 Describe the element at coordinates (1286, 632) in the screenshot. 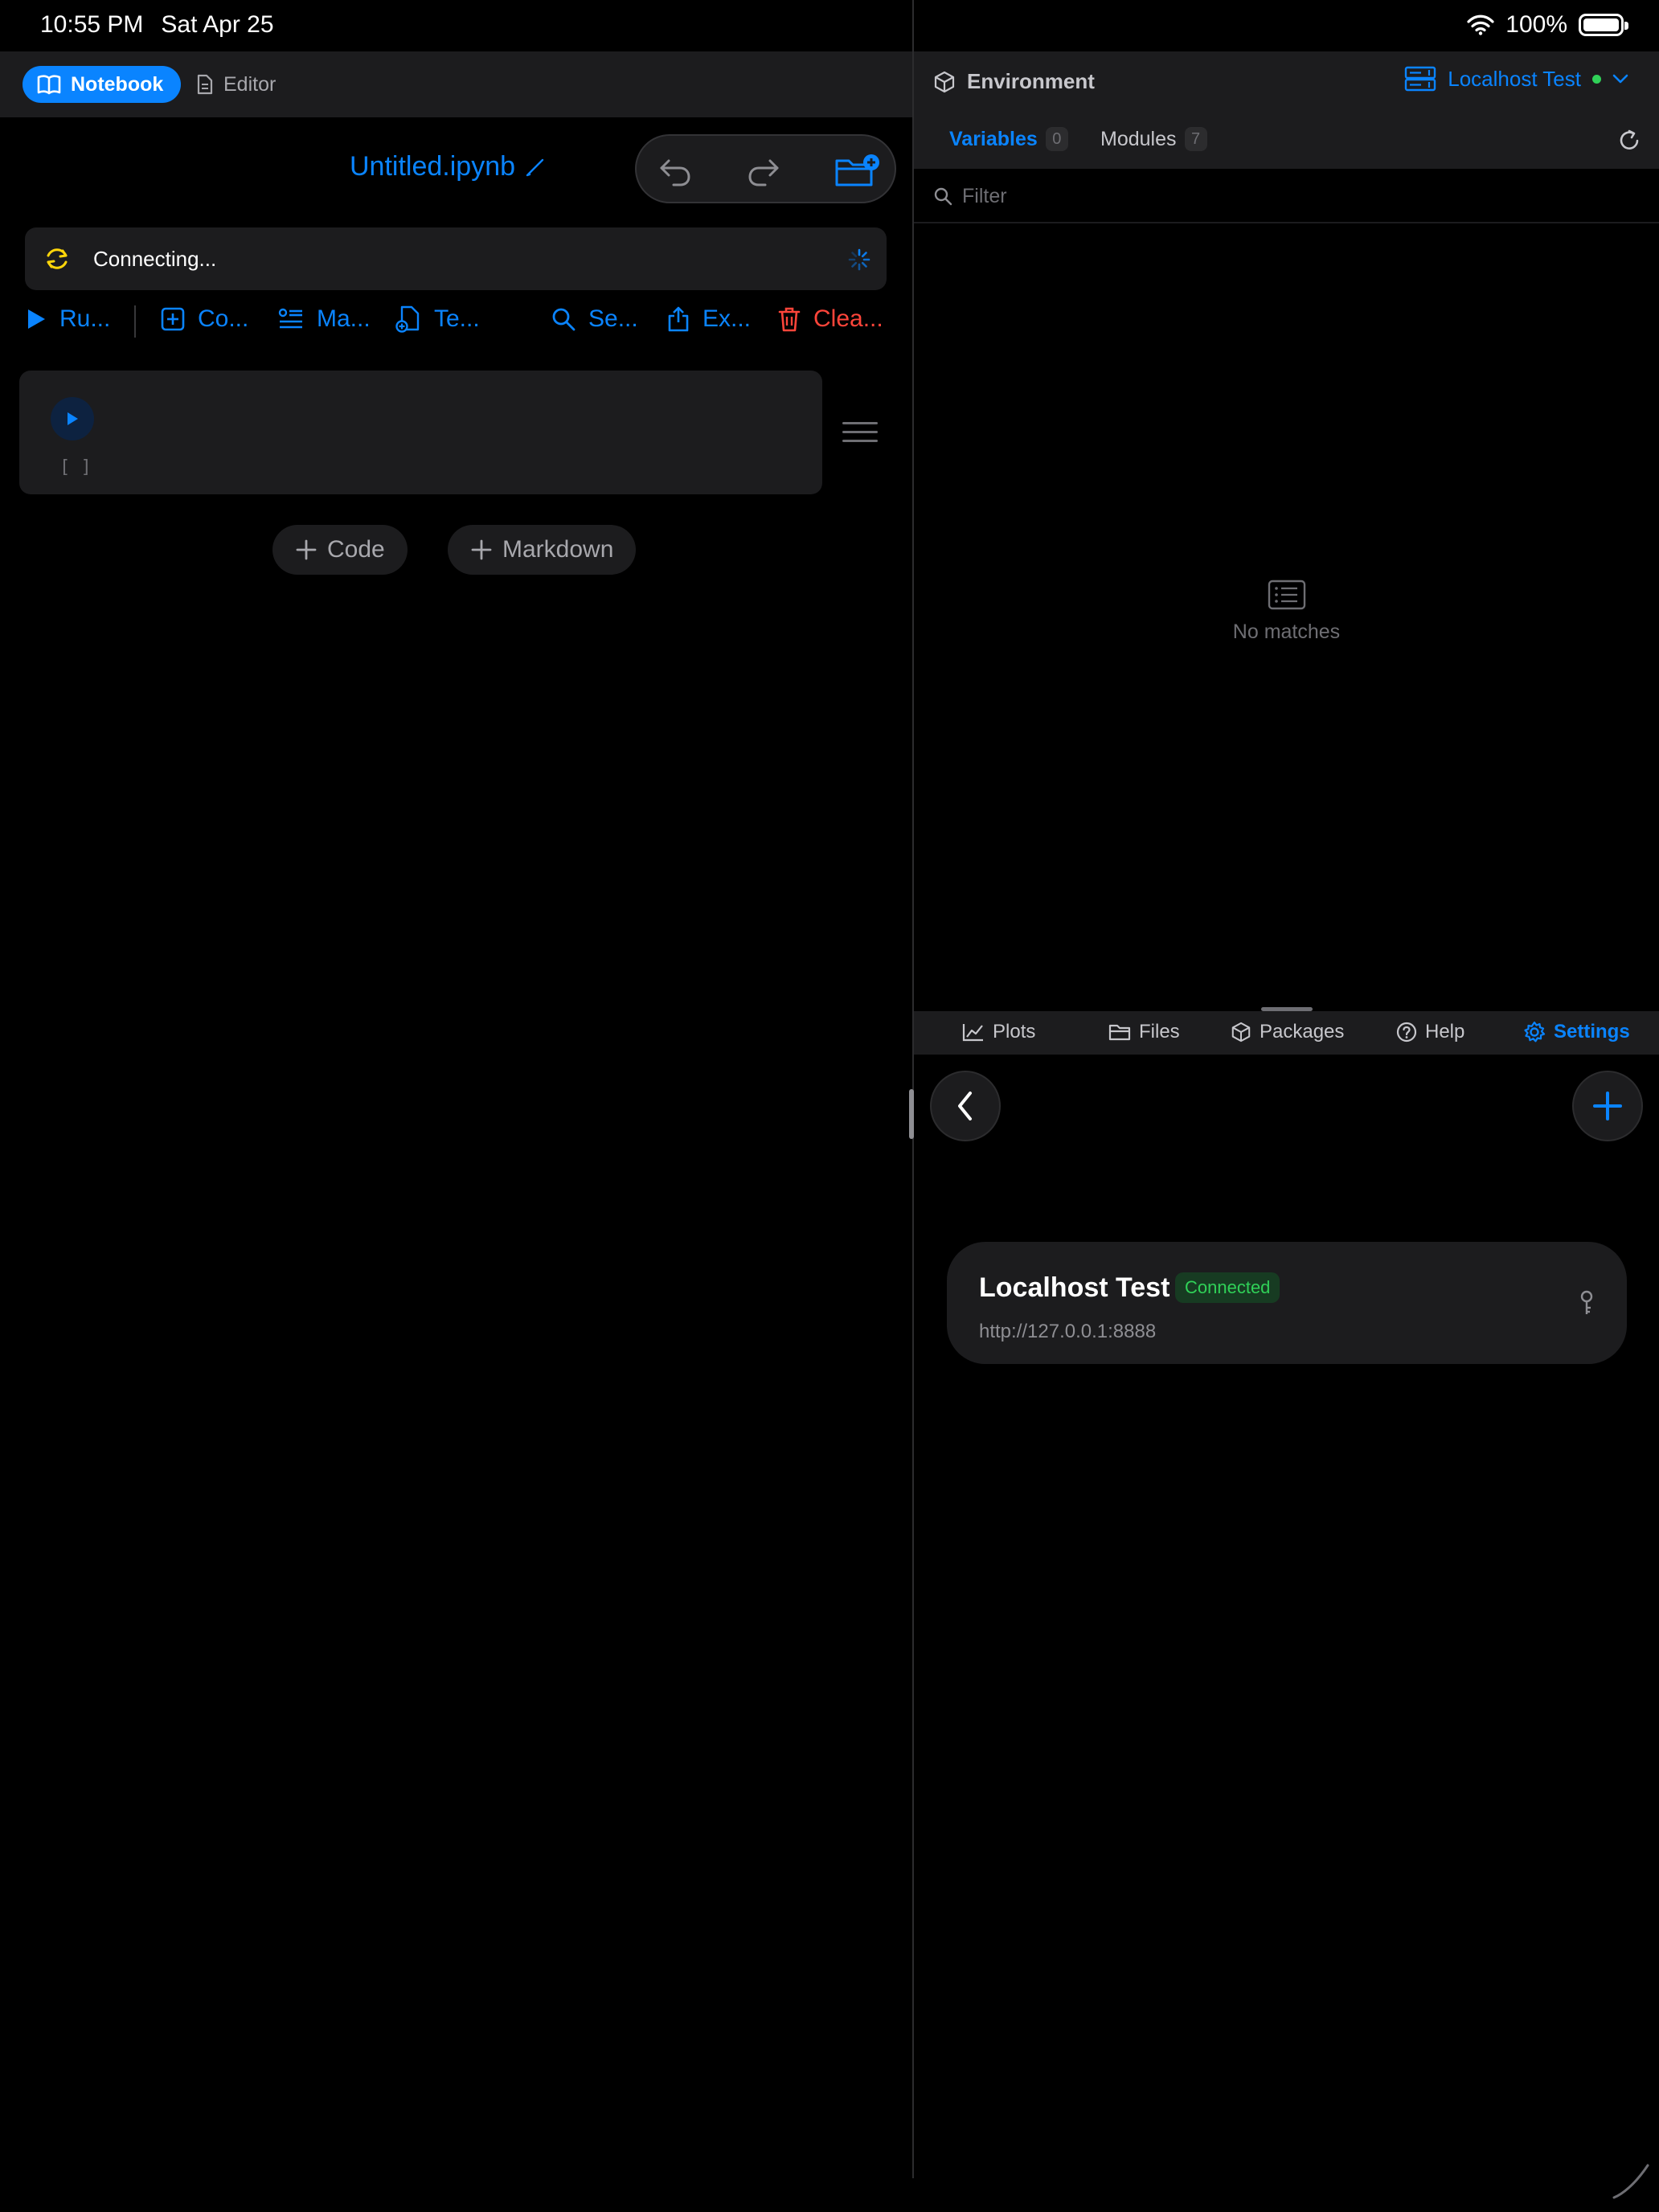

I see `empty-state-text: No matches` at that location.